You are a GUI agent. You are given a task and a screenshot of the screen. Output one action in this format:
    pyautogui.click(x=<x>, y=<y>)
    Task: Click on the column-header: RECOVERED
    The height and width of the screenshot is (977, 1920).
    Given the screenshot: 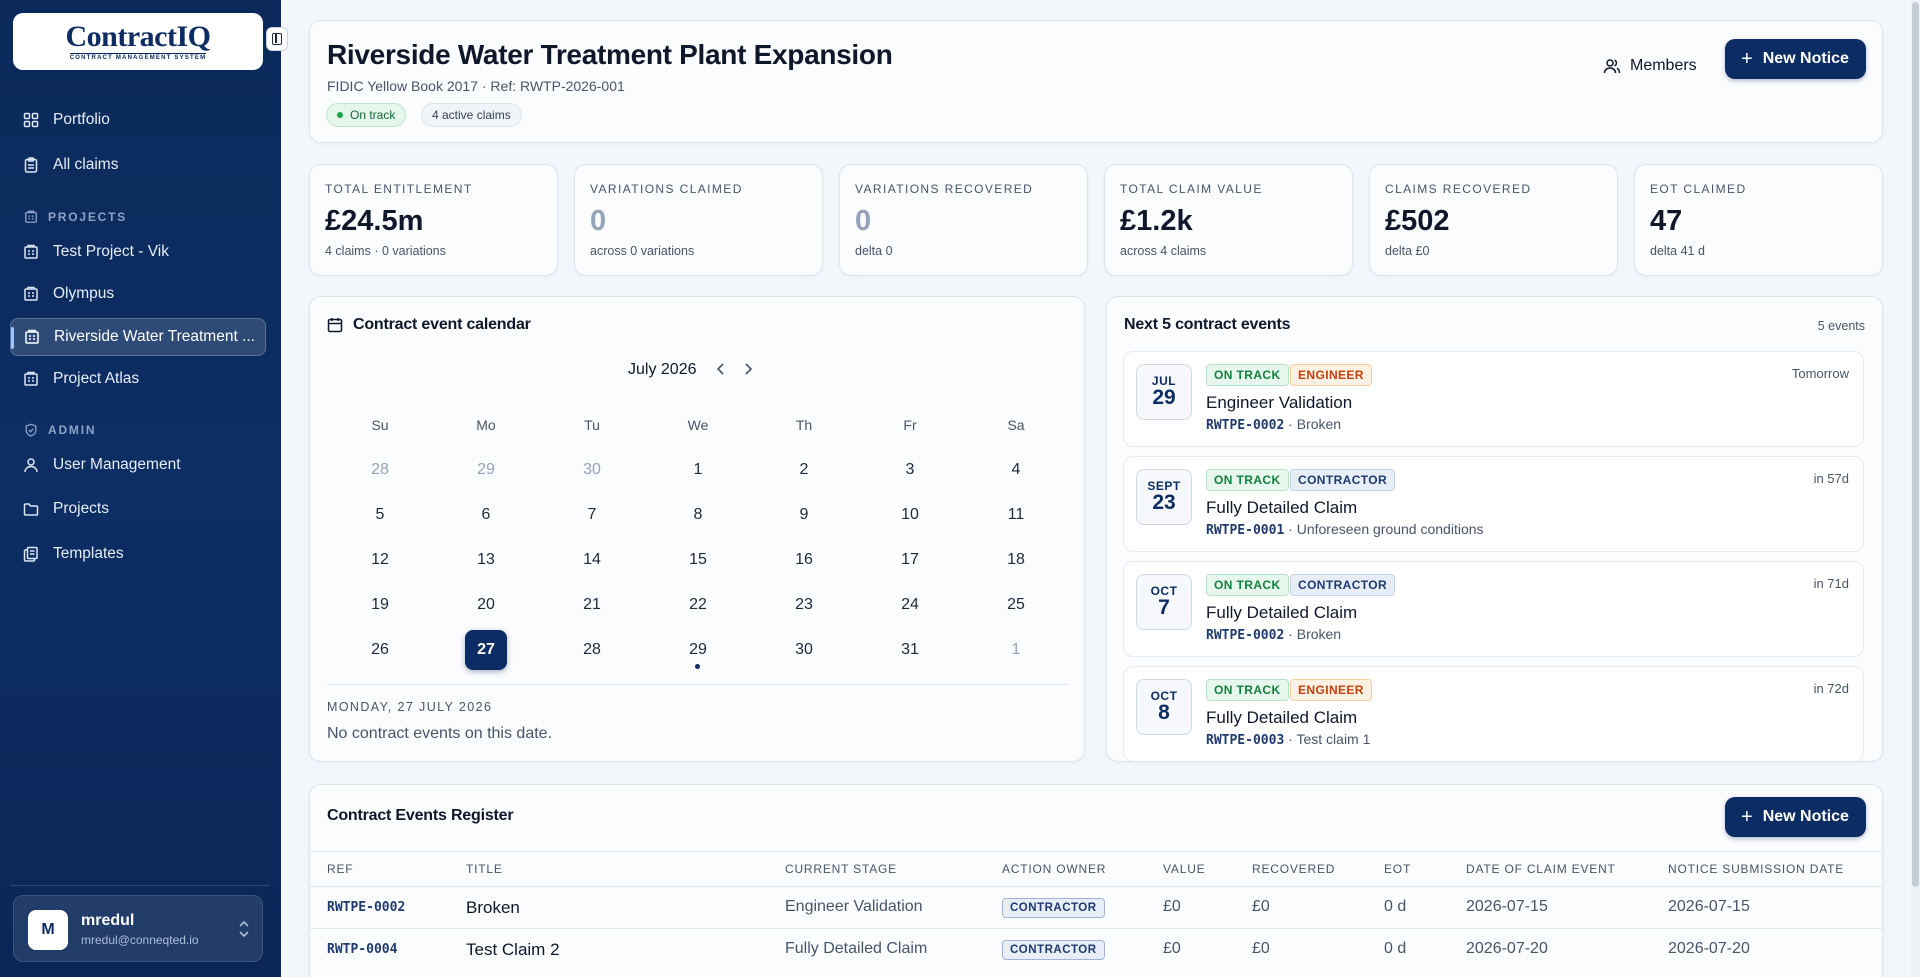 What is the action you would take?
    pyautogui.click(x=1293, y=869)
    